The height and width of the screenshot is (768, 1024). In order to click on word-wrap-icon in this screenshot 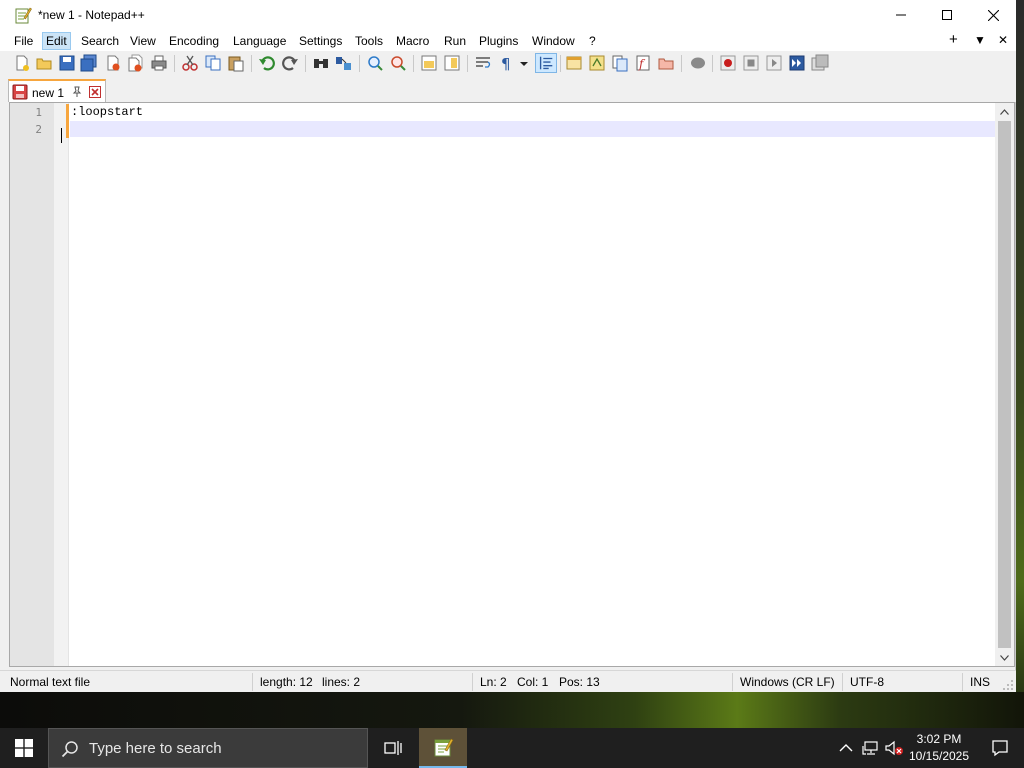, I will do `click(483, 63)`.